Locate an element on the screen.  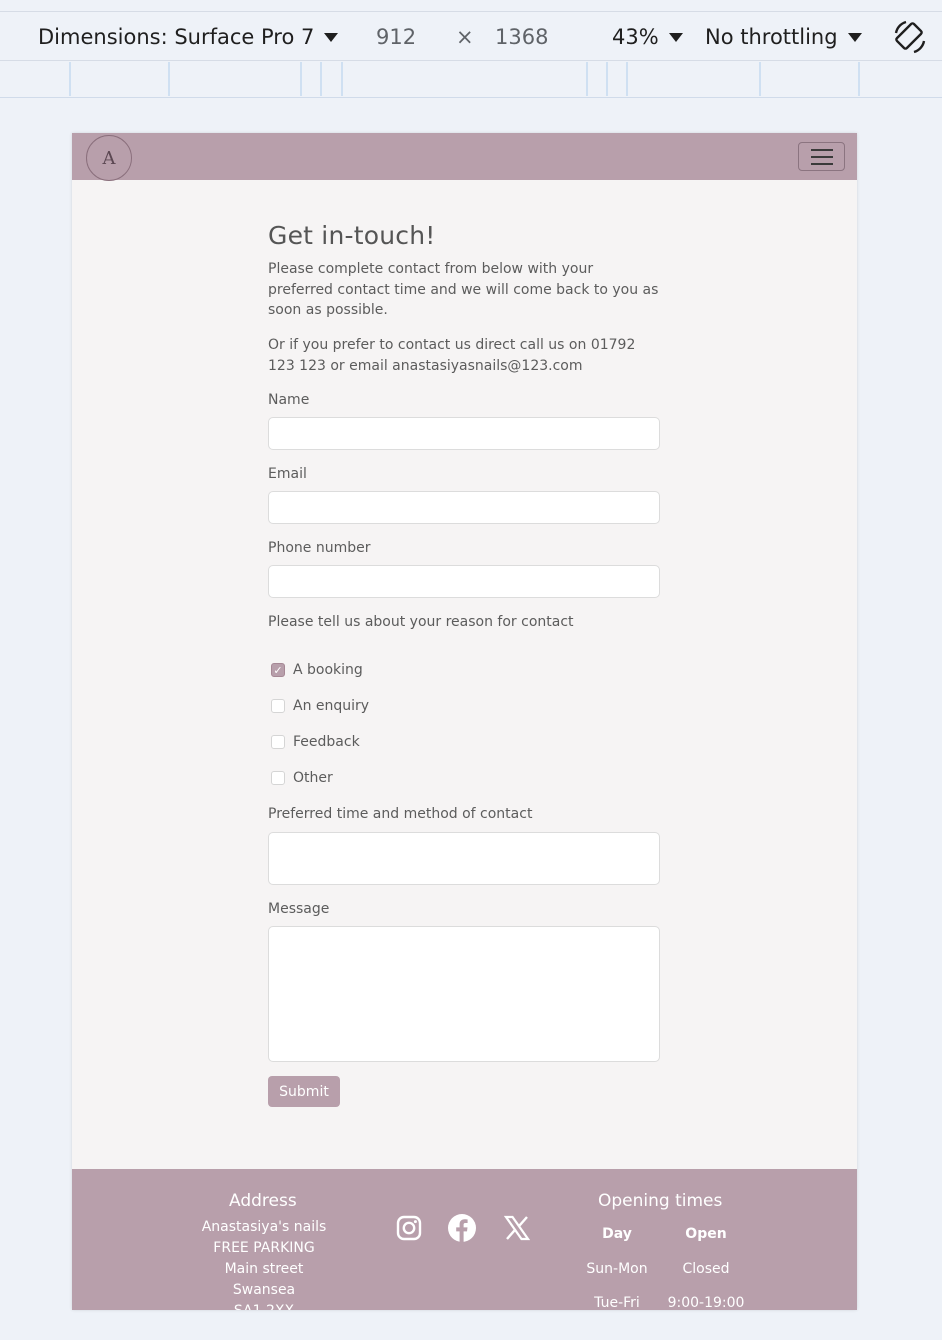
width-input: 912 is located at coordinates (396, 37).